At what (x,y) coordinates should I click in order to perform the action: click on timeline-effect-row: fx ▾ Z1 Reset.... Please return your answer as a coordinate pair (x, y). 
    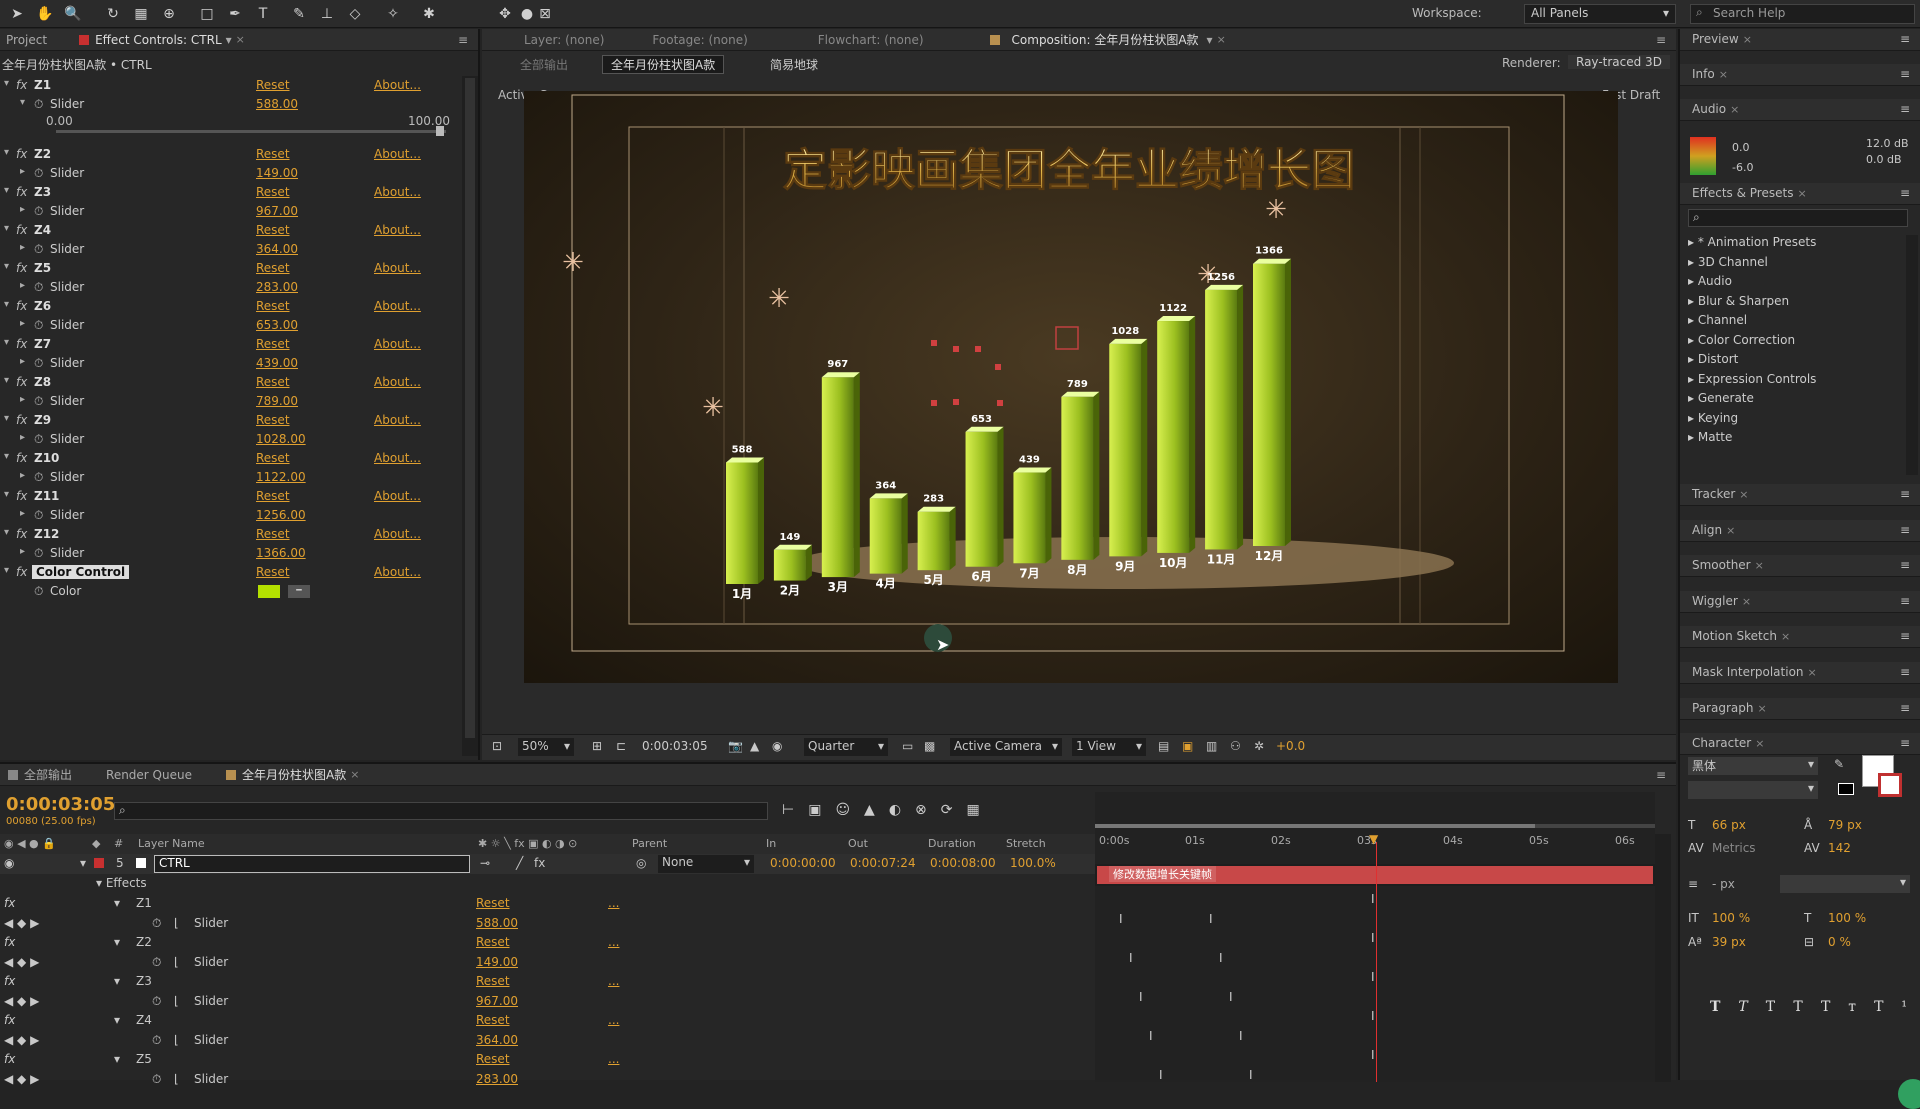
    Looking at the image, I should click on (547, 904).